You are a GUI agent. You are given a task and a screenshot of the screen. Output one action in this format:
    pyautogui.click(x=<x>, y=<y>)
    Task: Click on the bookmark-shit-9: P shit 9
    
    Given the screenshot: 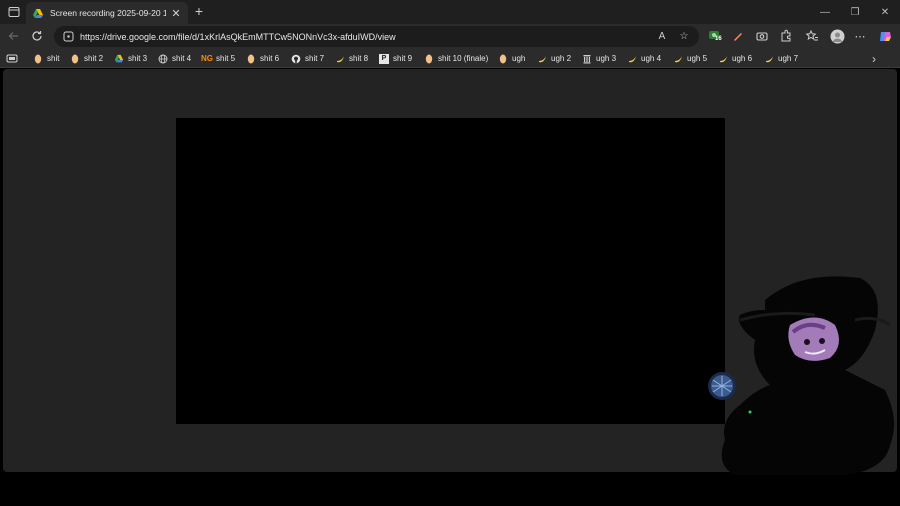 What is the action you would take?
    pyautogui.click(x=395, y=58)
    